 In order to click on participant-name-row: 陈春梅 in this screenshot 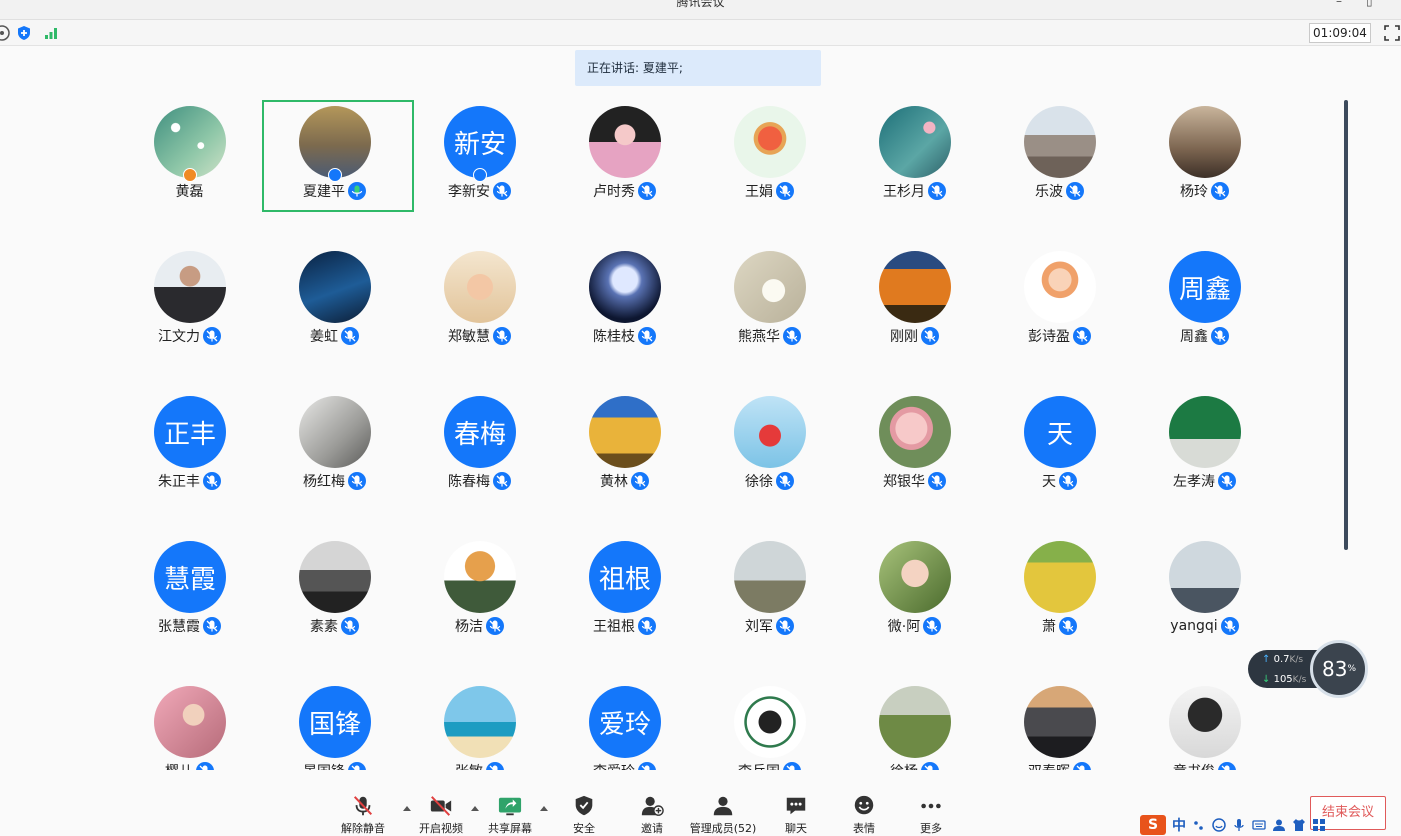, I will do `click(479, 481)`.